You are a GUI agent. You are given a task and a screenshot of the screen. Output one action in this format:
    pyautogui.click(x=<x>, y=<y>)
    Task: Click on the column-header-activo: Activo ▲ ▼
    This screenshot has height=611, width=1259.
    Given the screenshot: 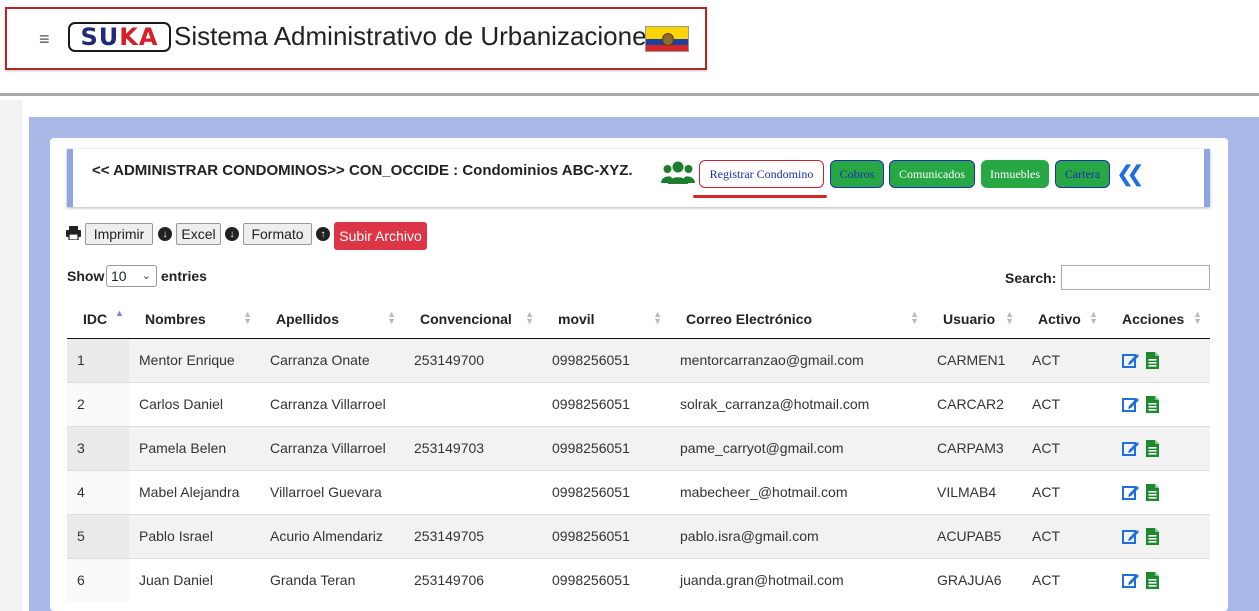 What is the action you would take?
    pyautogui.click(x=1064, y=319)
    